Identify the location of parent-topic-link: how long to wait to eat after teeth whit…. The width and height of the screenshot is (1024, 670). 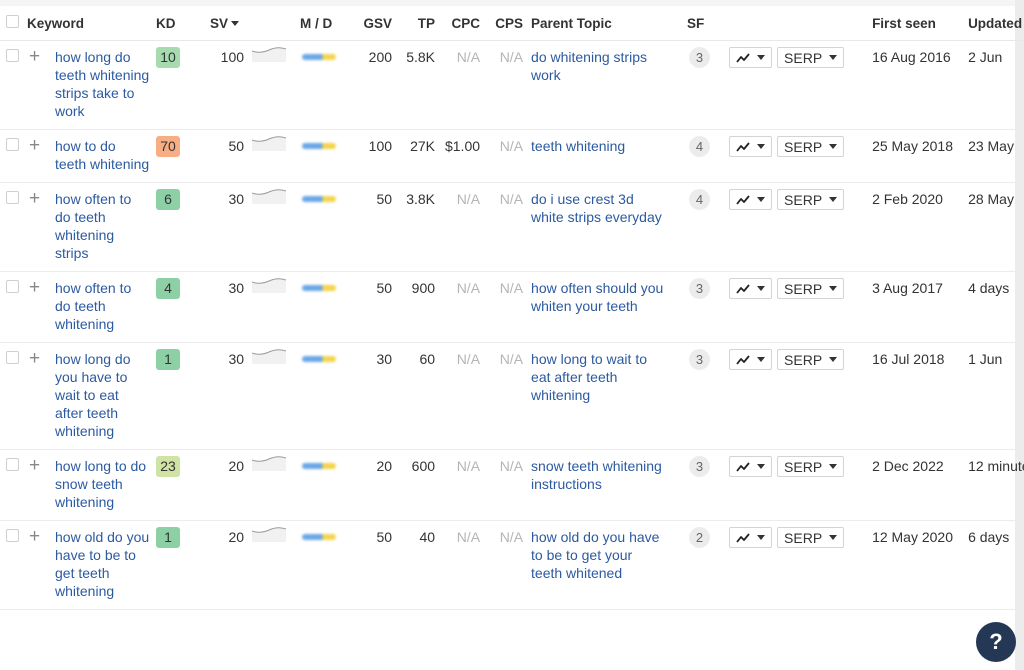
(599, 377).